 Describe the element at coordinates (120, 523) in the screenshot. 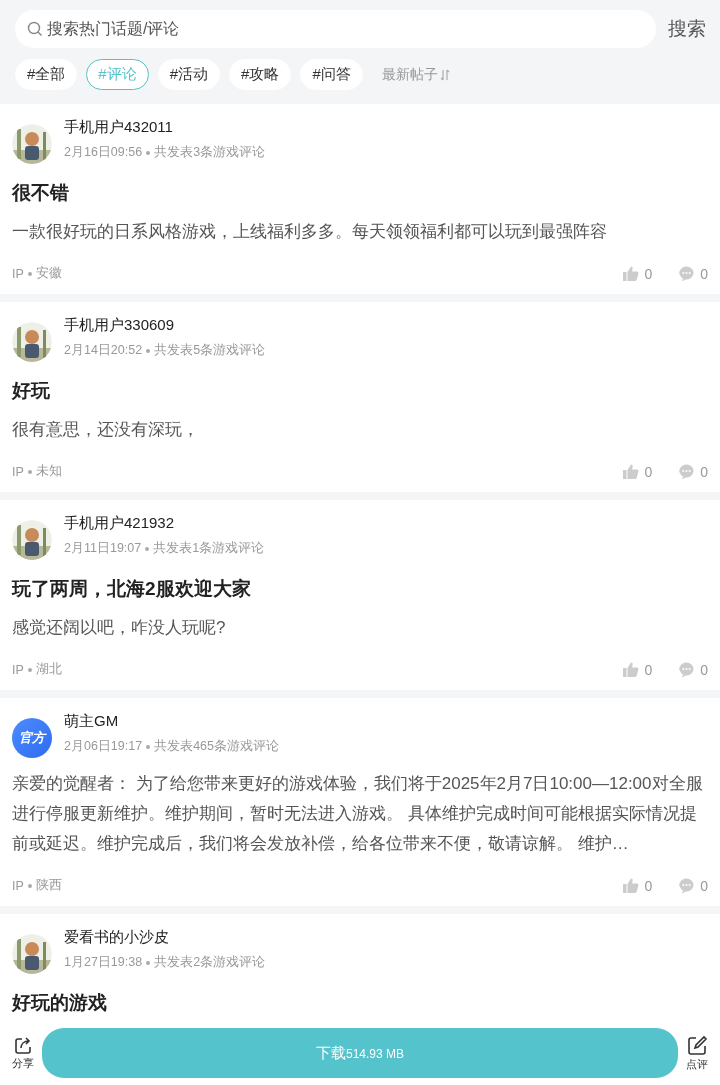

I see `user-name: 手机用户421932` at that location.